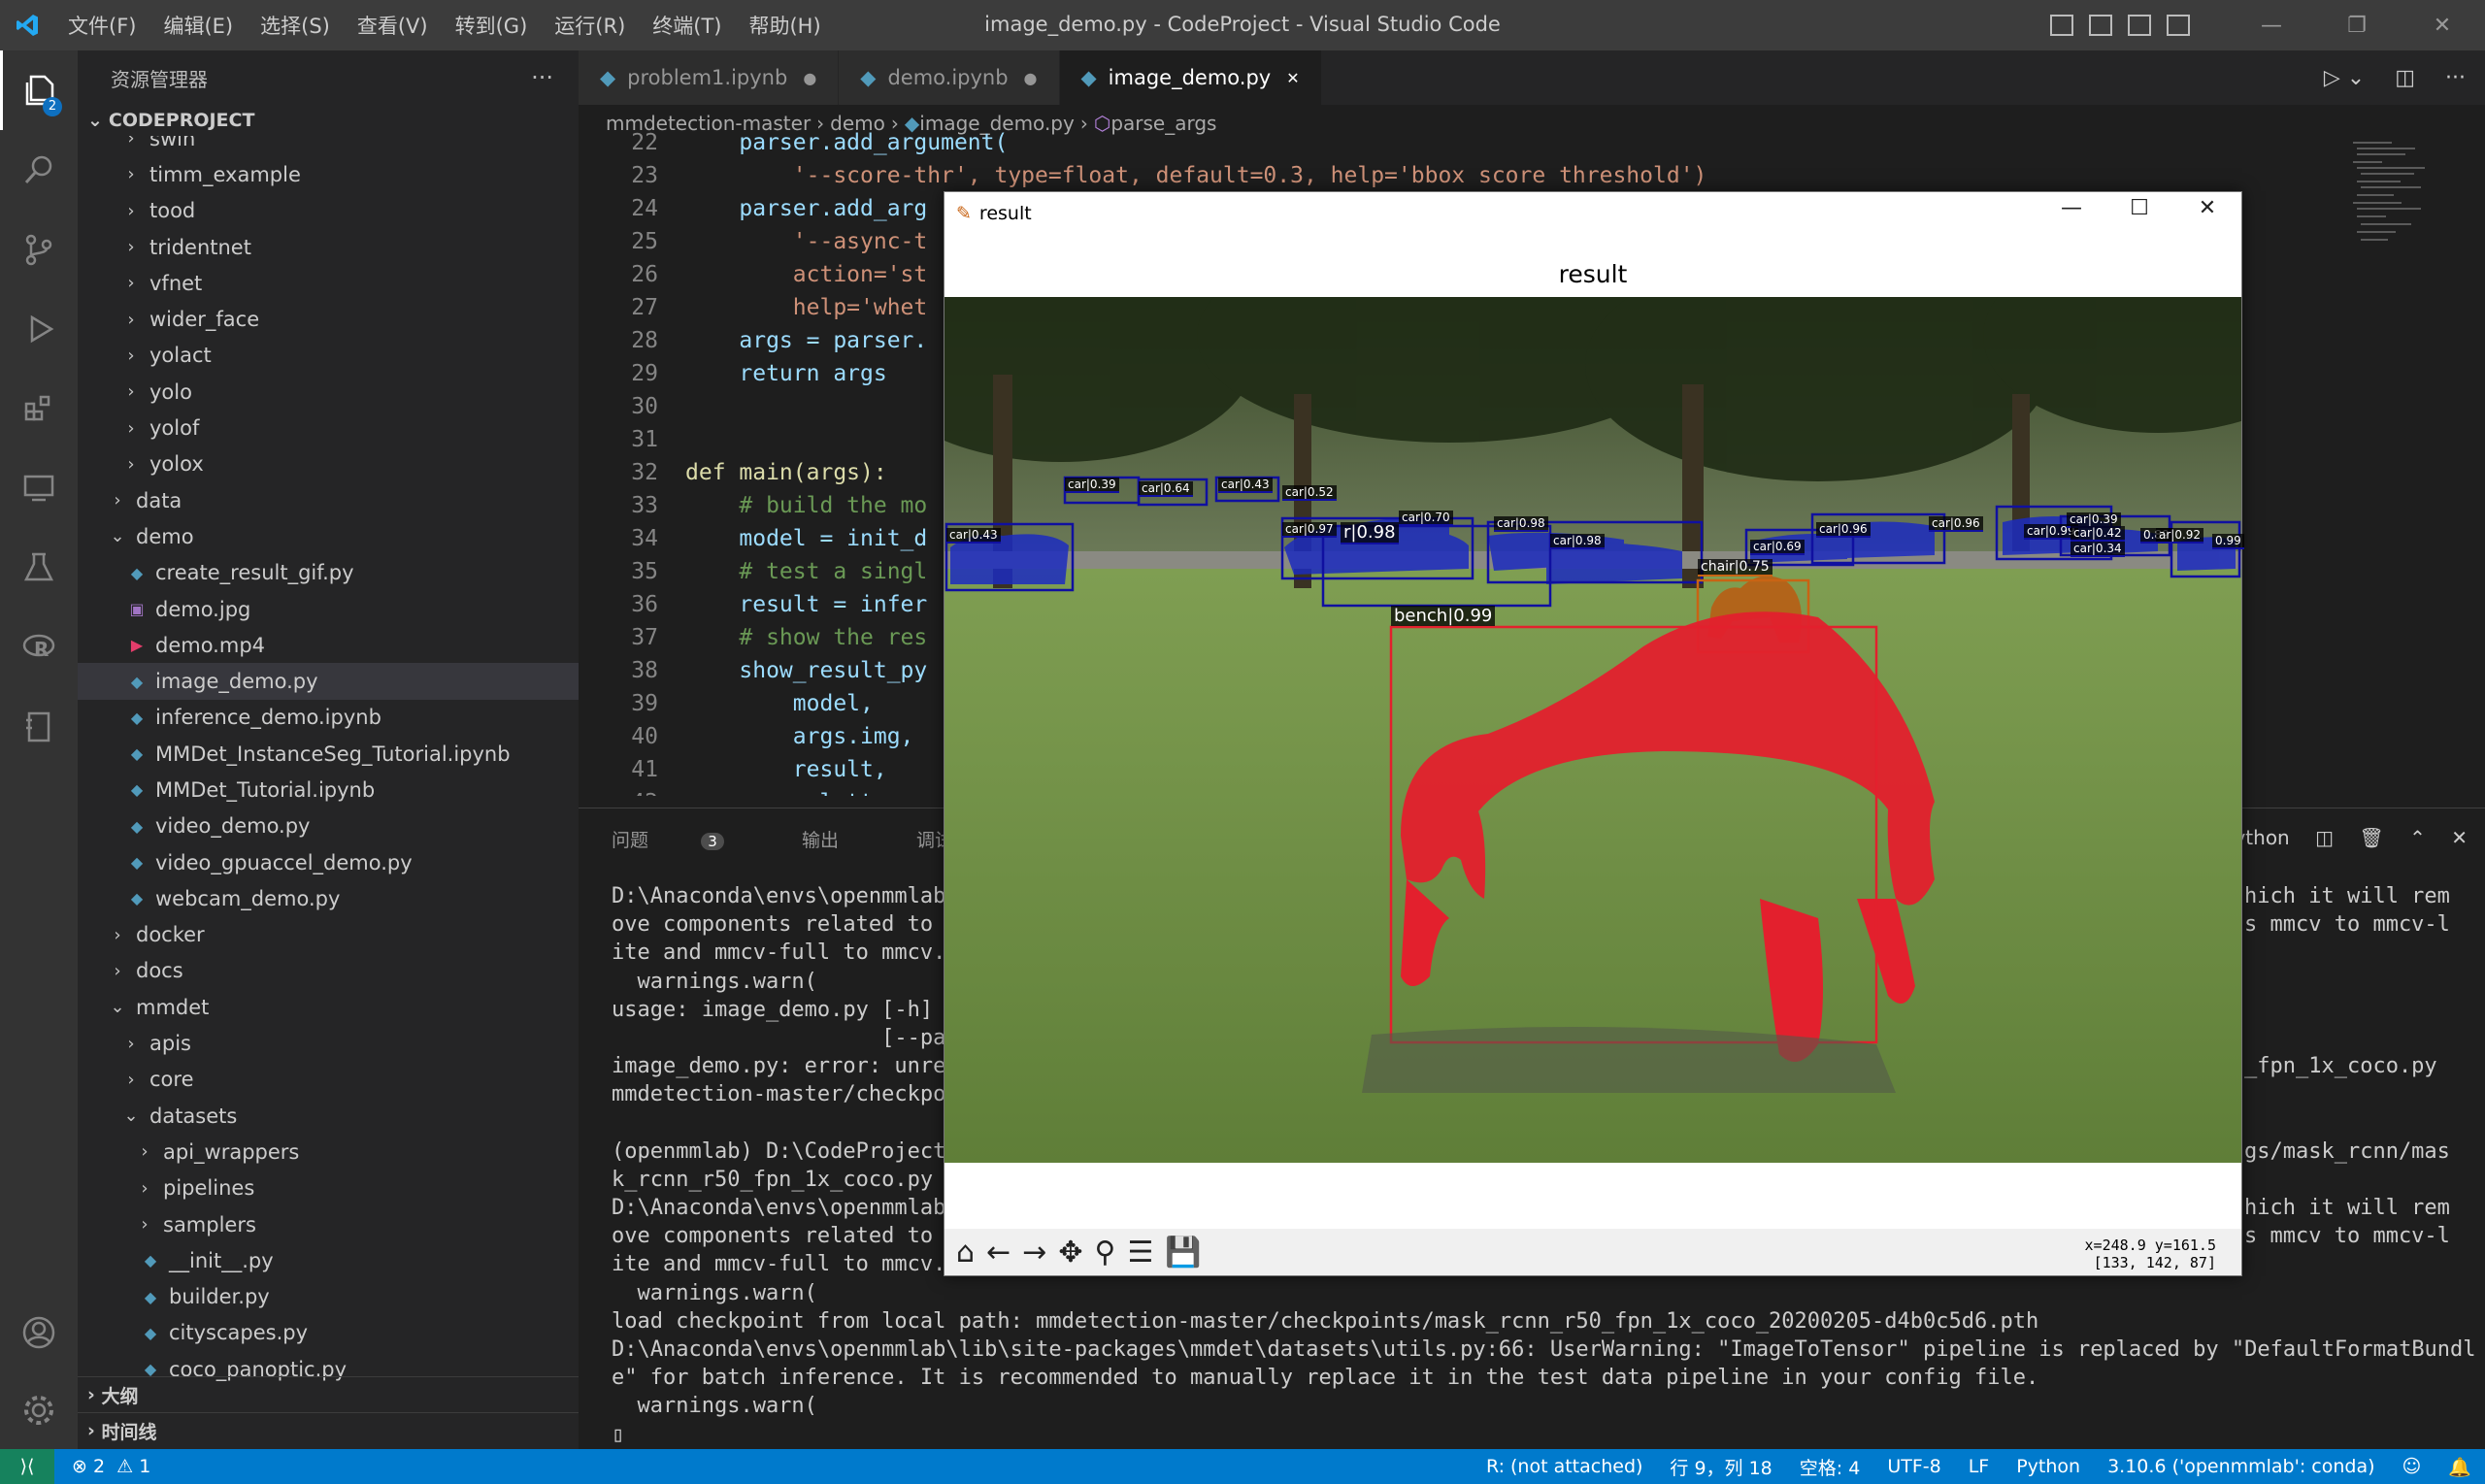  I want to click on minimap, so click(2407, 210).